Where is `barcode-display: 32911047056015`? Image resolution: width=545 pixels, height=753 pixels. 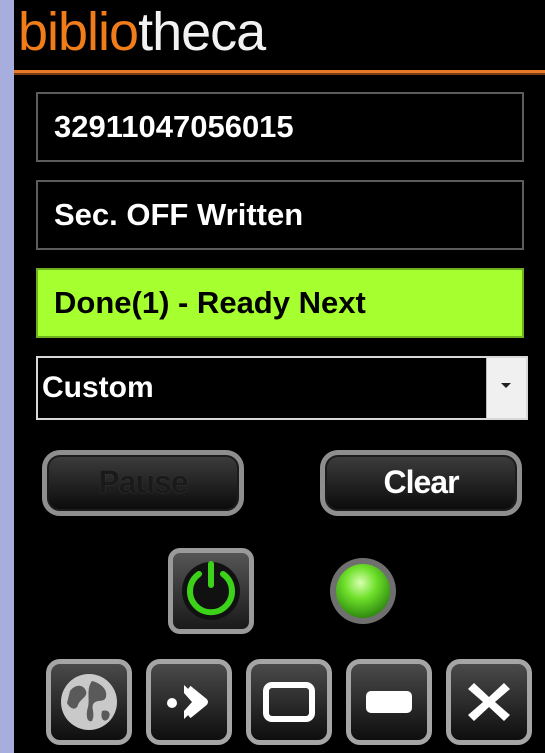 barcode-display: 32911047056015 is located at coordinates (280, 127).